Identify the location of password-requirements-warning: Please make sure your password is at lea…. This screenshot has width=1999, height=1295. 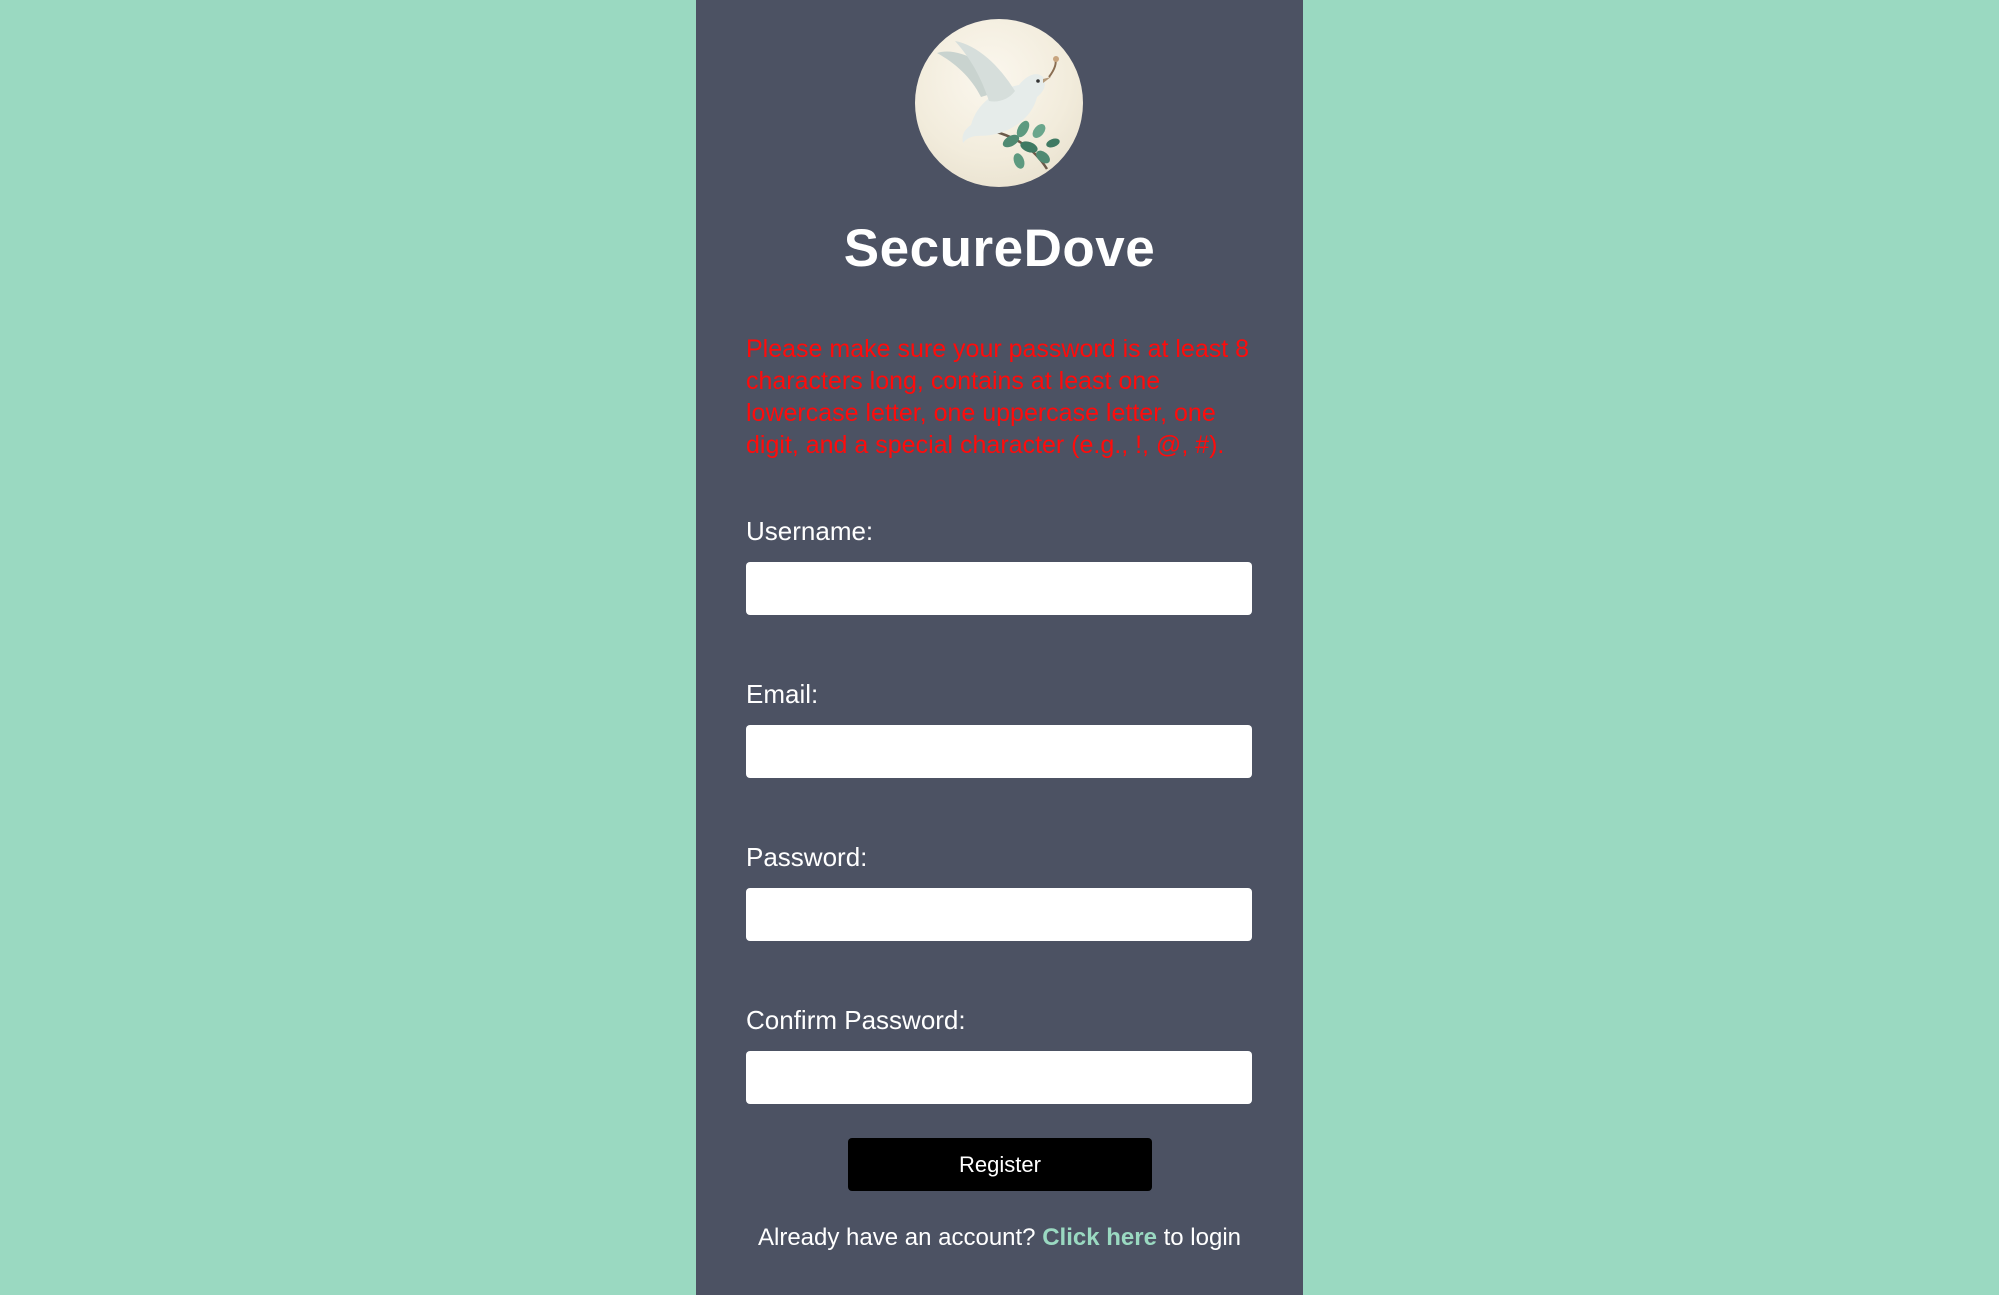
(998, 397).